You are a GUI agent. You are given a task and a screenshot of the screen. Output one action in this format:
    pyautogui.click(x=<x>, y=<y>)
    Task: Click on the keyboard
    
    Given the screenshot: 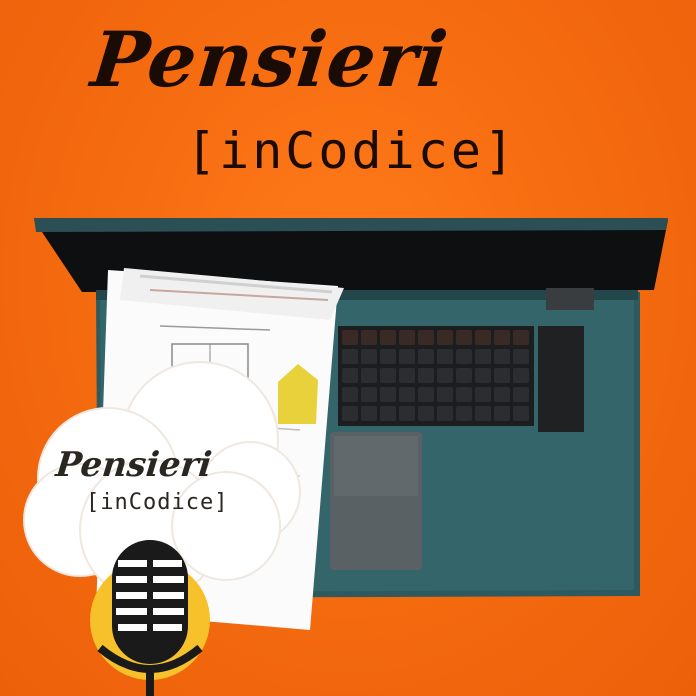 What is the action you would take?
    pyautogui.click(x=461, y=379)
    